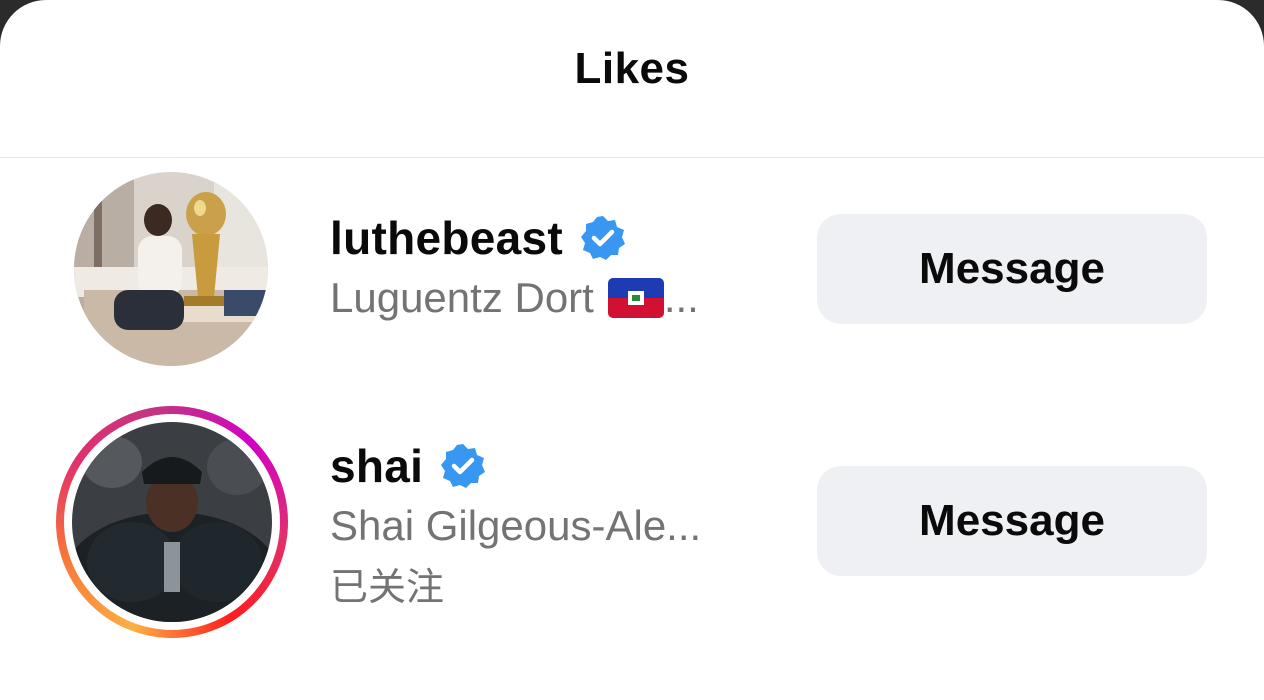 This screenshot has height=700, width=1264. What do you see at coordinates (632, 68) in the screenshot?
I see `sheet-title: Likes` at bounding box center [632, 68].